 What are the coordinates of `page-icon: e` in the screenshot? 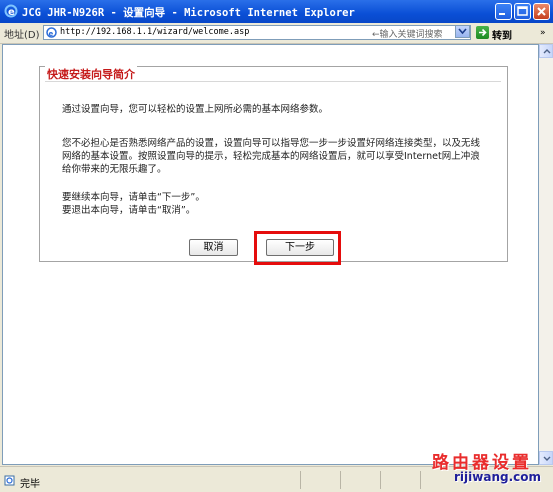 It's located at (51, 32).